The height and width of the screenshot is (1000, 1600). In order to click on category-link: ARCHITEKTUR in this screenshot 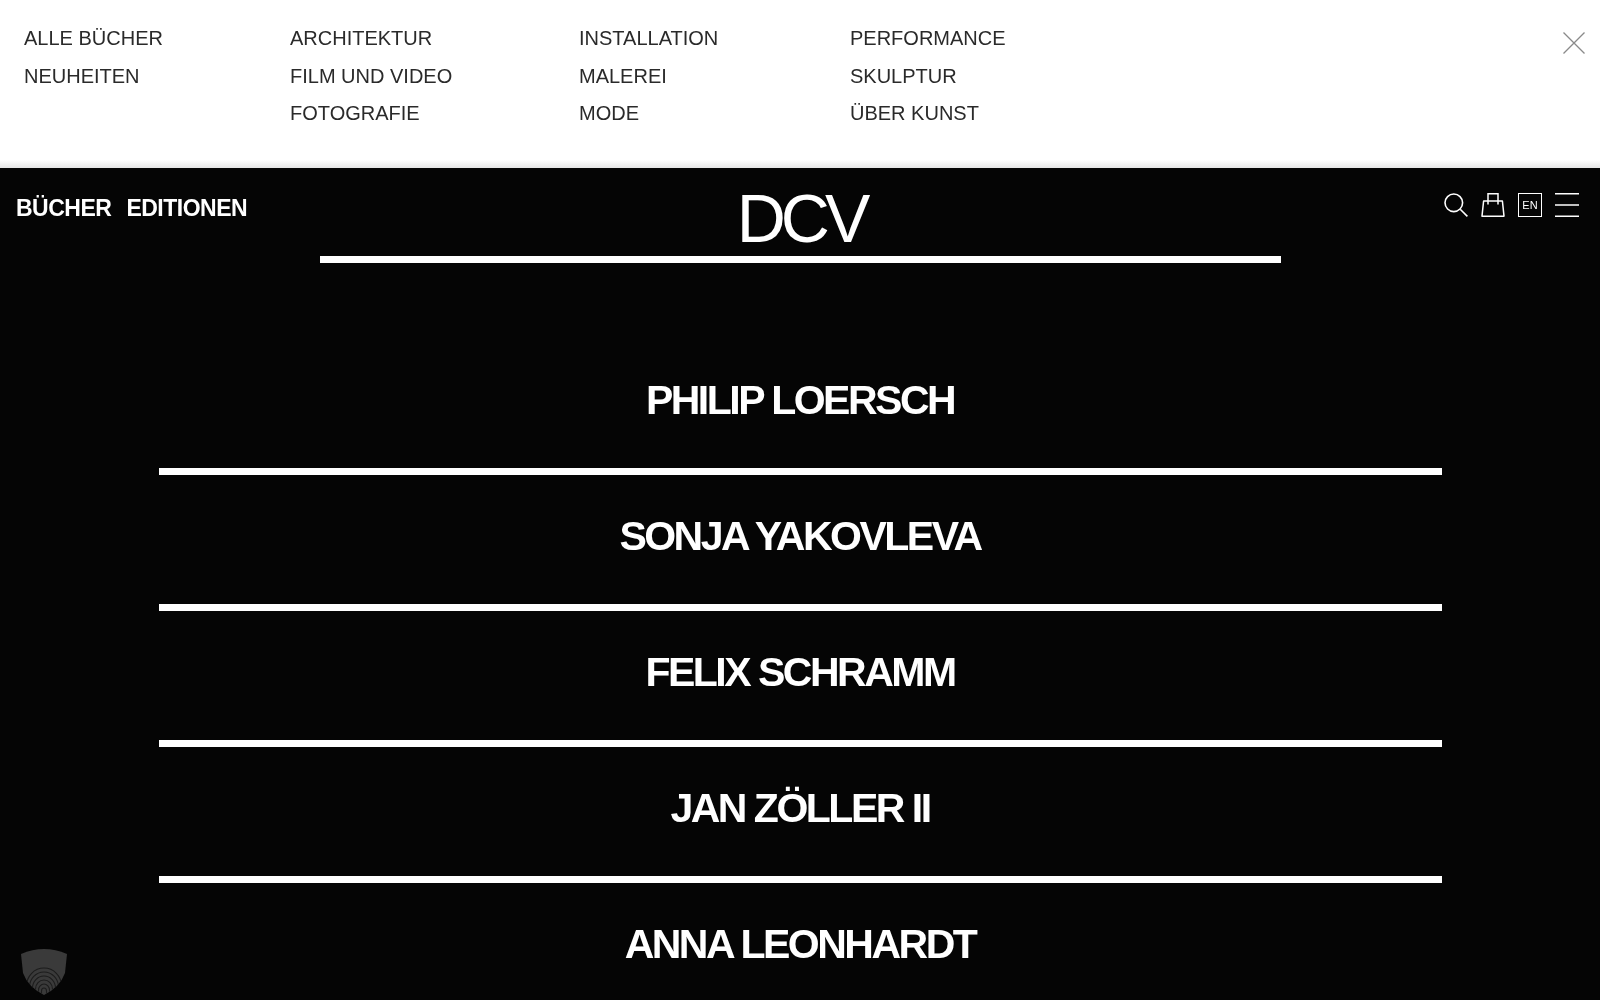, I will do `click(361, 38)`.